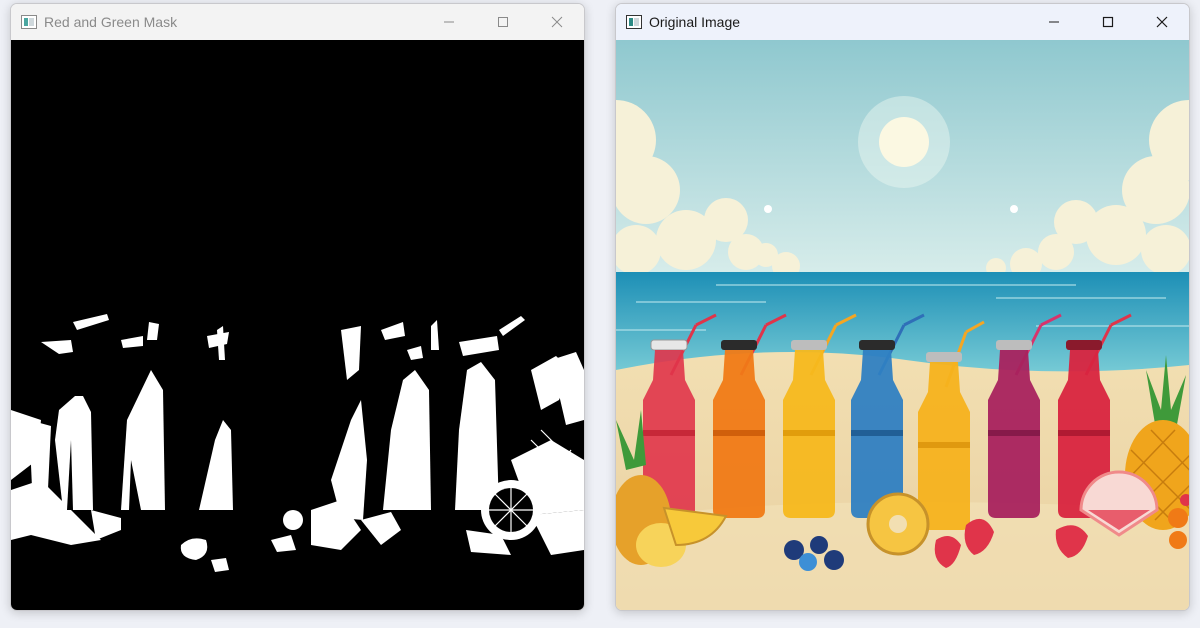 The width and height of the screenshot is (1200, 628). What do you see at coordinates (111, 22) in the screenshot?
I see `window-title: Red and Green Mask` at bounding box center [111, 22].